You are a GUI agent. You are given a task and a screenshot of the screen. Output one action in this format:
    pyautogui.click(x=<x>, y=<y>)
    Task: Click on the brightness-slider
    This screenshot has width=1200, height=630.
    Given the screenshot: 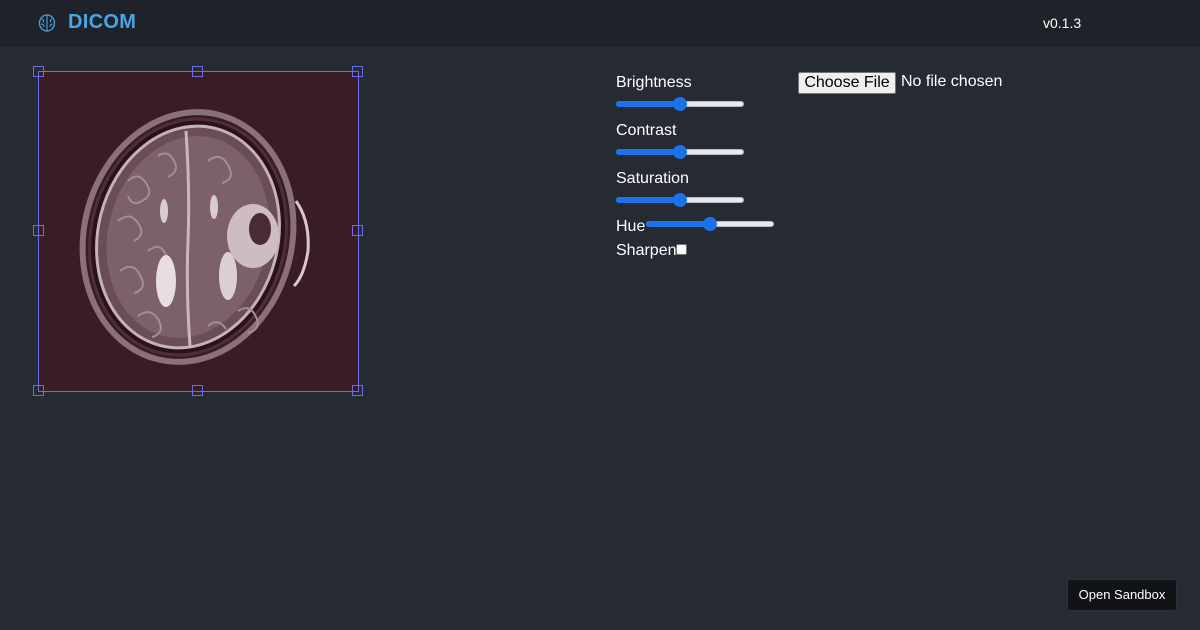 What is the action you would take?
    pyautogui.click(x=680, y=104)
    